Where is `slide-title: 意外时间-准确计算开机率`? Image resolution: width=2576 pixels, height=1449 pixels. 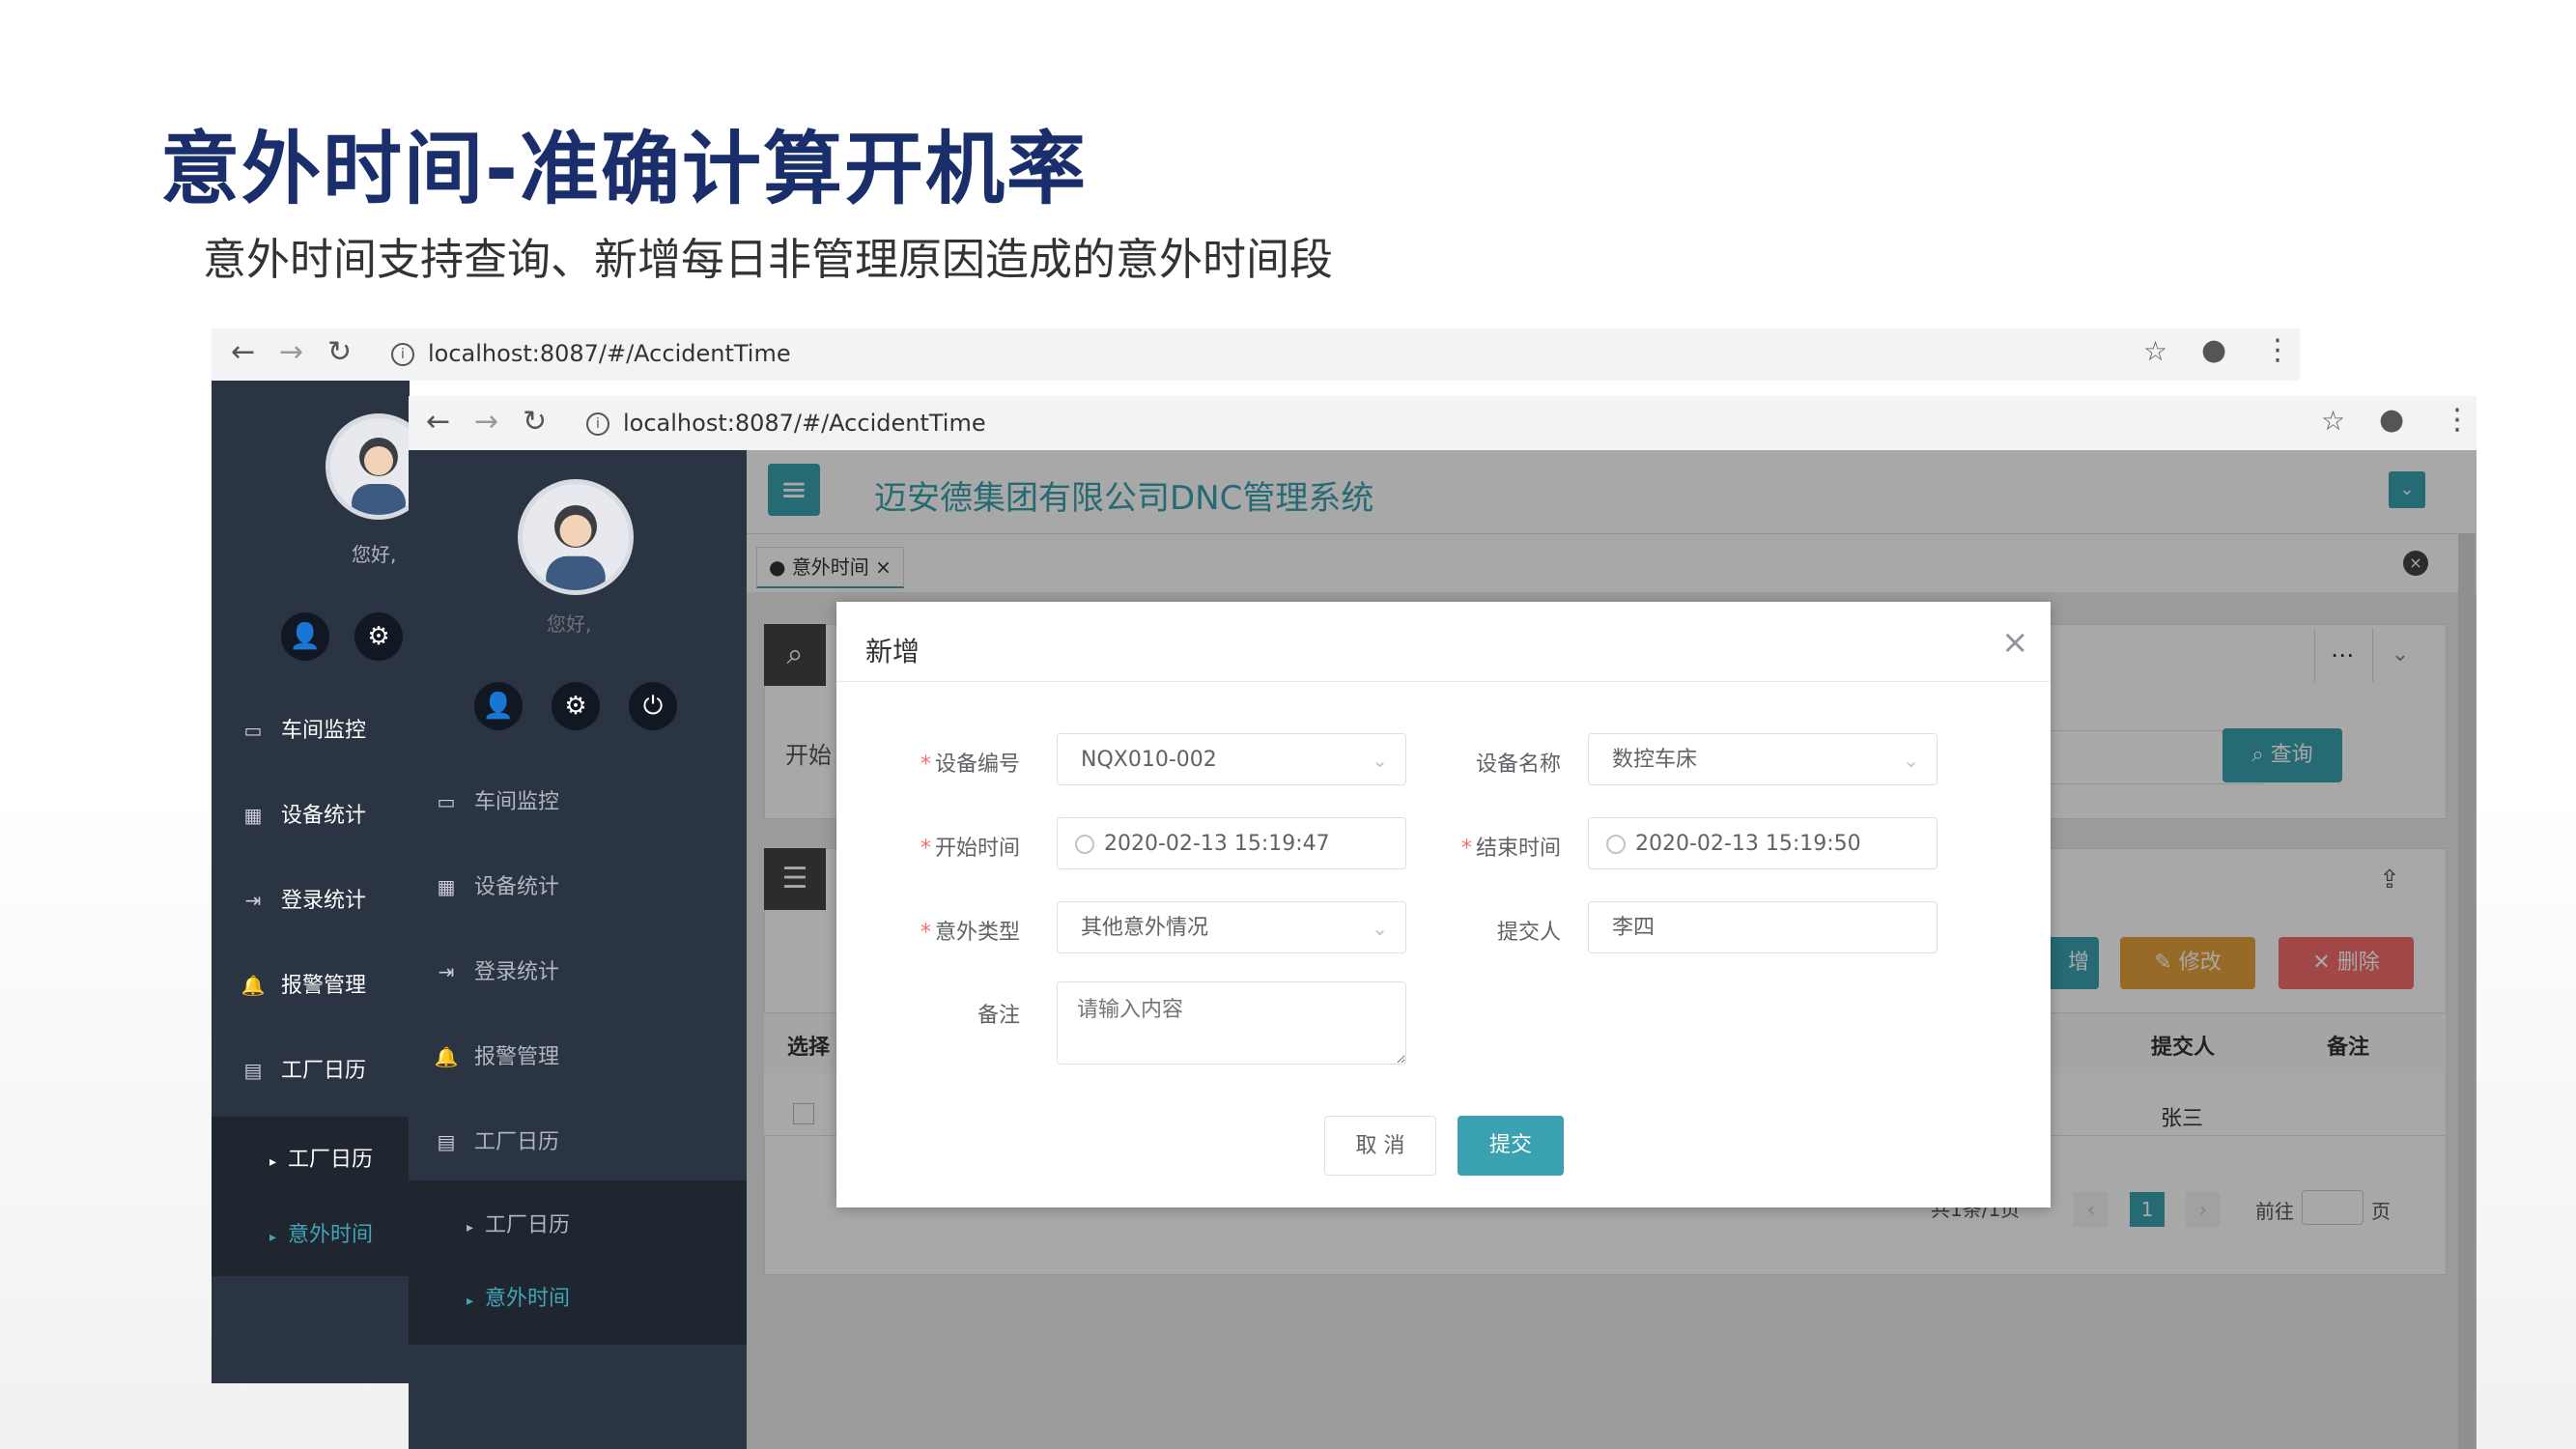
slide-title: 意外时间-准确计算开机率 is located at coordinates (624, 169).